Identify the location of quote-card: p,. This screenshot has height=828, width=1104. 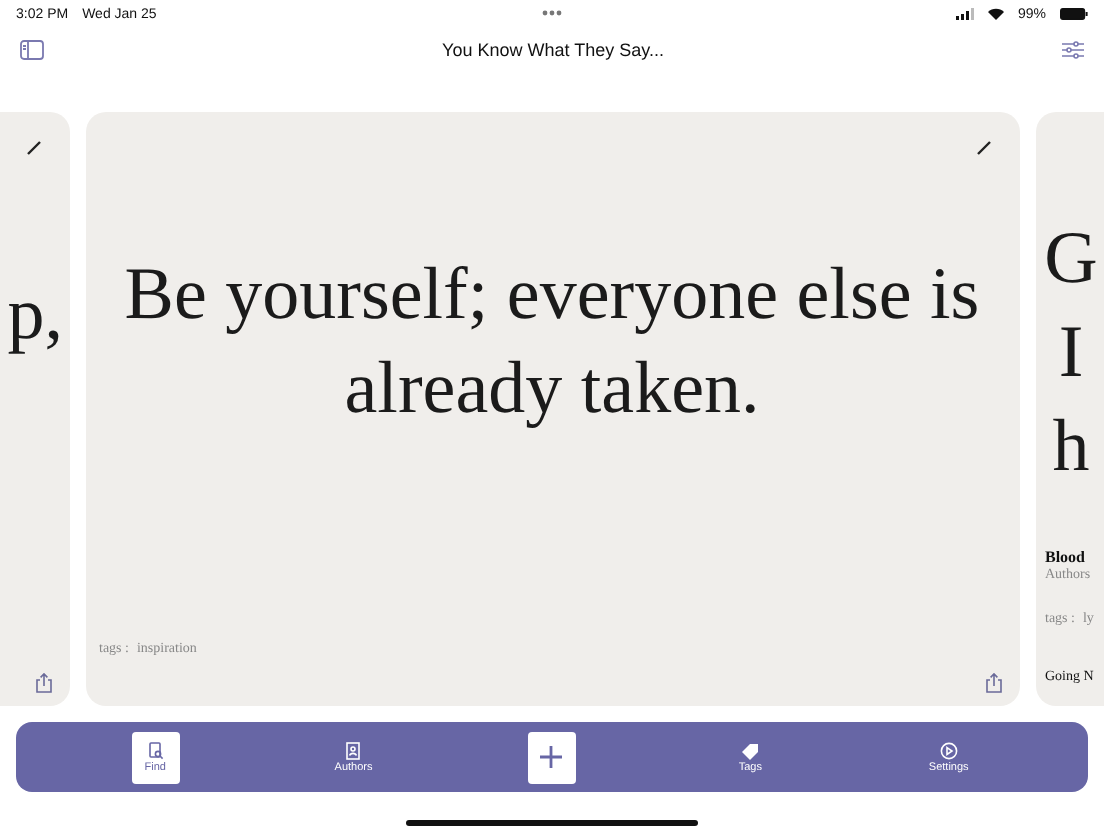
(34, 409).